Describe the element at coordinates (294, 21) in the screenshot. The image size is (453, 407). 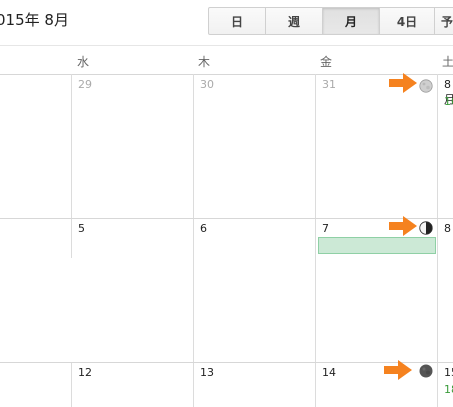
I see `week-view-button: 週` at that location.